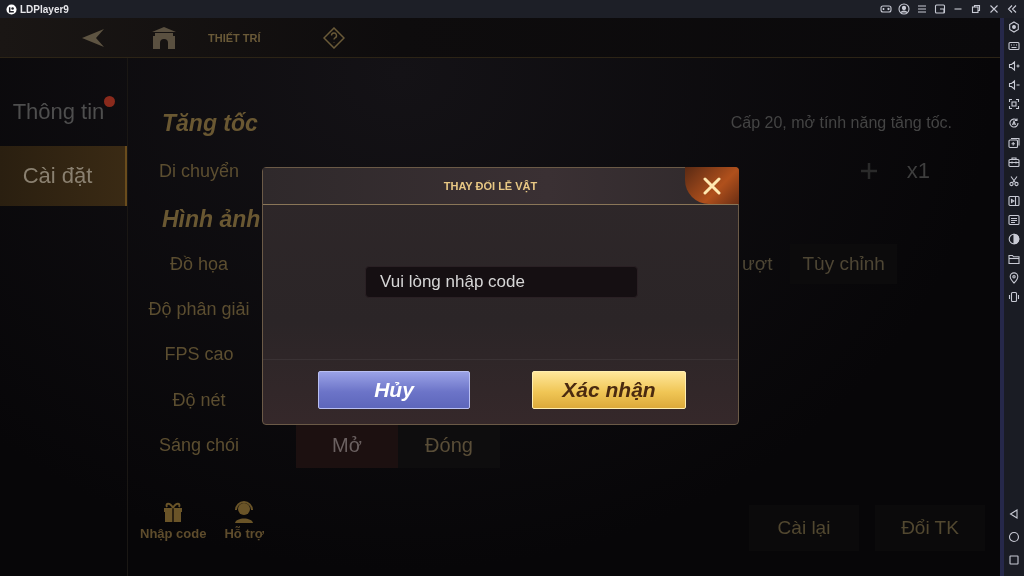 The height and width of the screenshot is (576, 1024). What do you see at coordinates (199, 354) in the screenshot?
I see `setting-label: FPS cao` at bounding box center [199, 354].